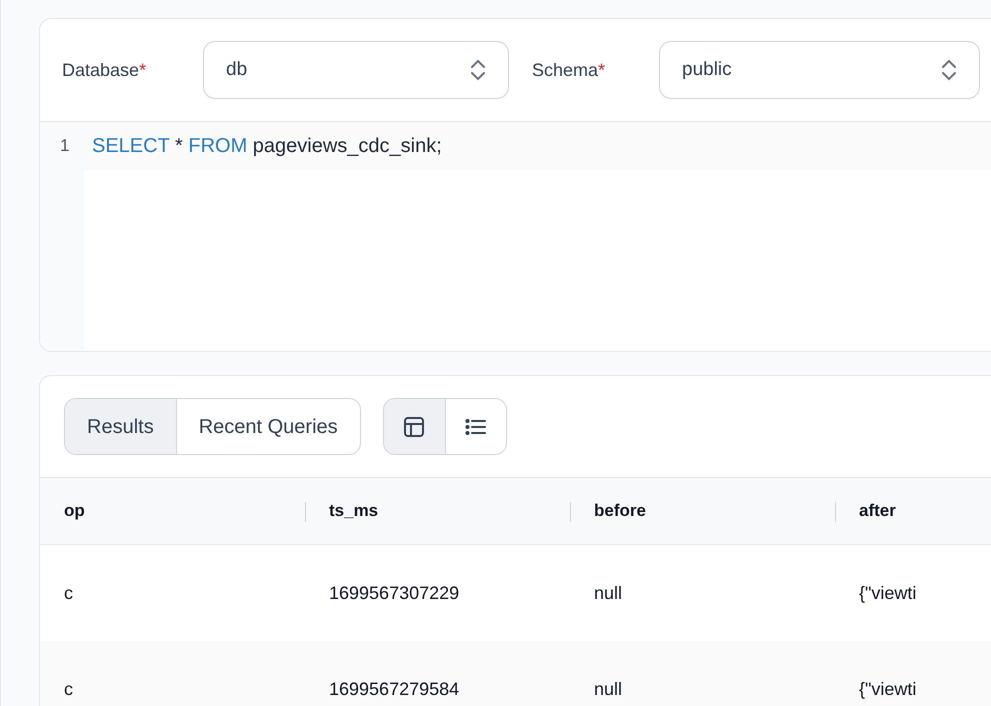  I want to click on column-header: ts_ms, so click(353, 511).